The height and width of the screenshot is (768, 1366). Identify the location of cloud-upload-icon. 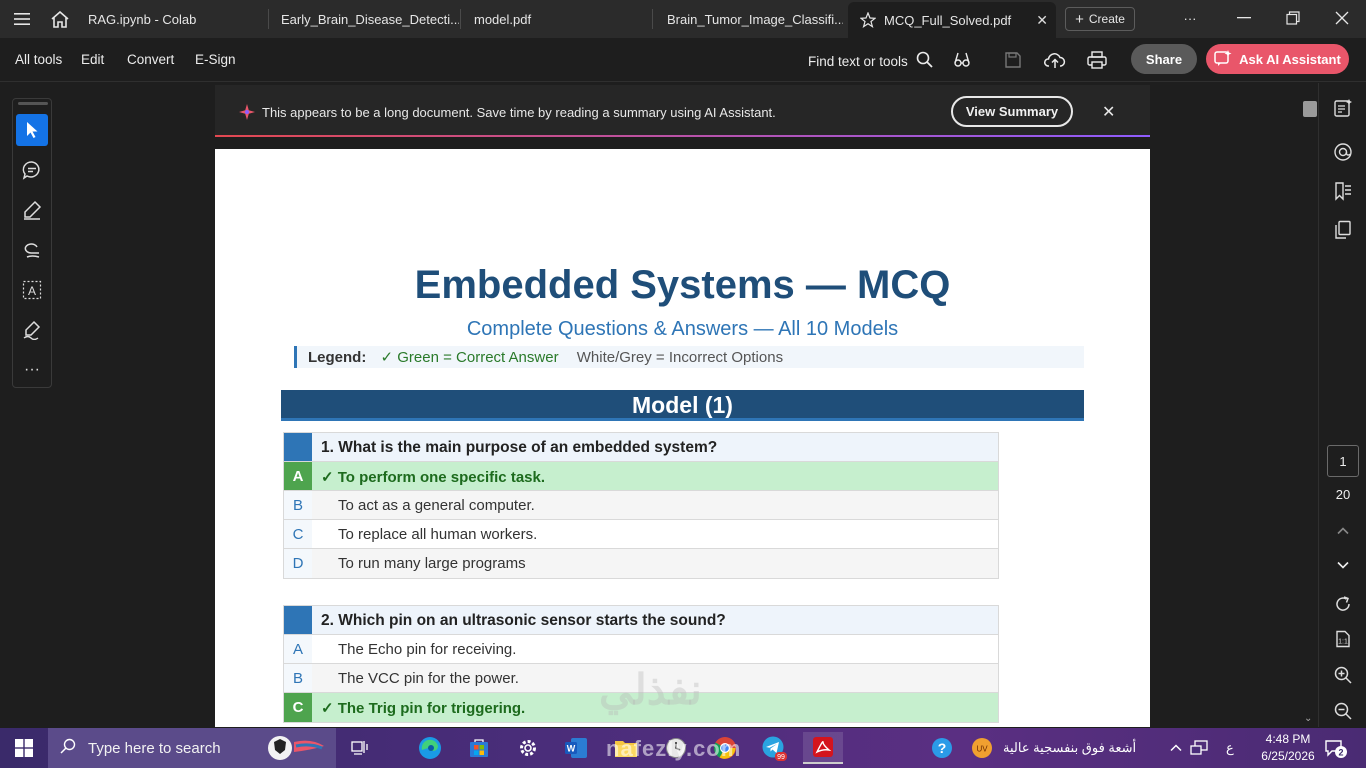
(1055, 60).